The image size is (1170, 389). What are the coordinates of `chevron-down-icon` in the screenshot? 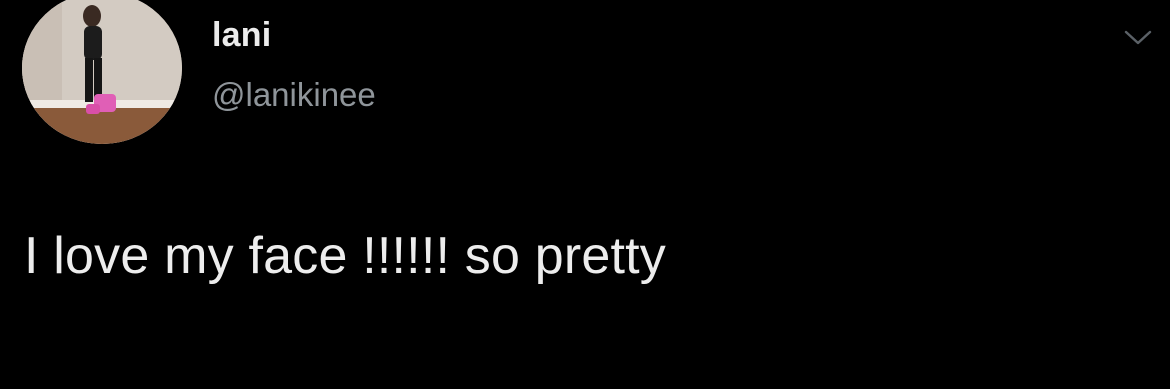 It's located at (1138, 37).